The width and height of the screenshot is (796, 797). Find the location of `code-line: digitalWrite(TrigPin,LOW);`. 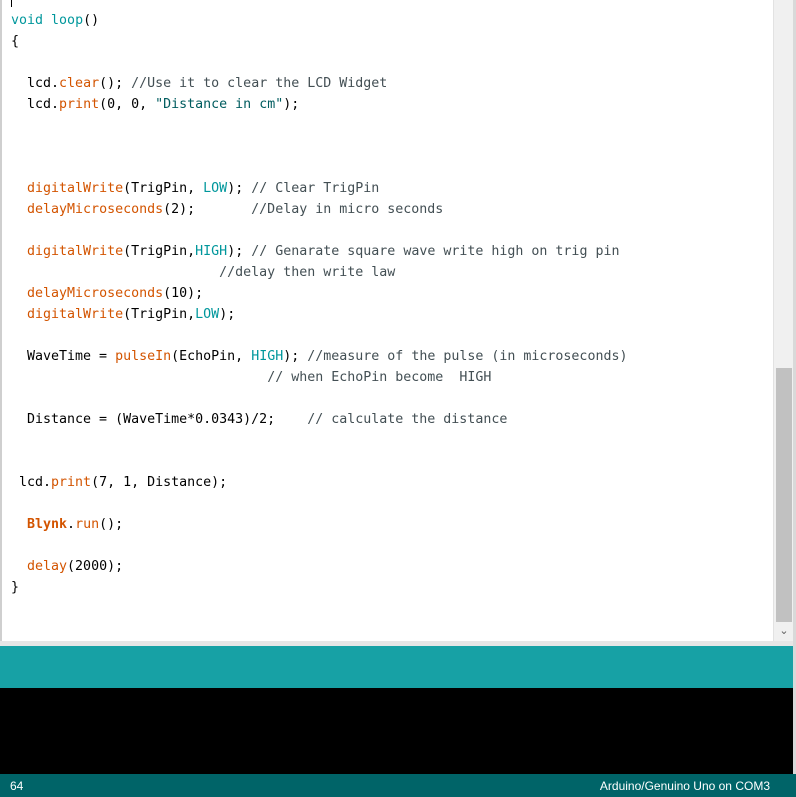

code-line: digitalWrite(TrigPin,LOW); is located at coordinates (123, 314).